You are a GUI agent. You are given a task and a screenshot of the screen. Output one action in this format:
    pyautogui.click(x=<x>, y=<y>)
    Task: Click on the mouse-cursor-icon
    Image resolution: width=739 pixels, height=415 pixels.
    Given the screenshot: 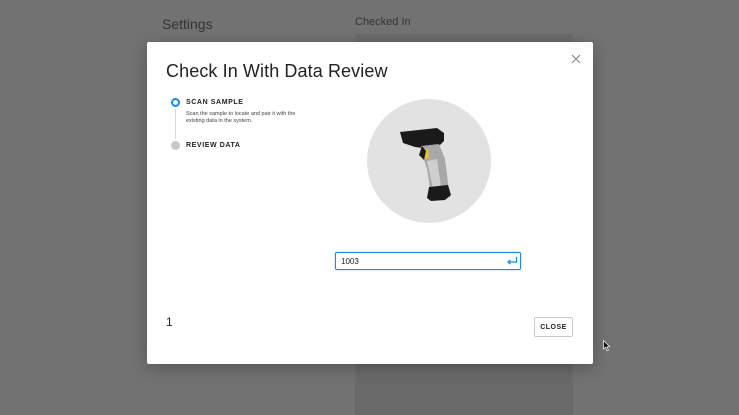 What is the action you would take?
    pyautogui.click(x=607, y=346)
    